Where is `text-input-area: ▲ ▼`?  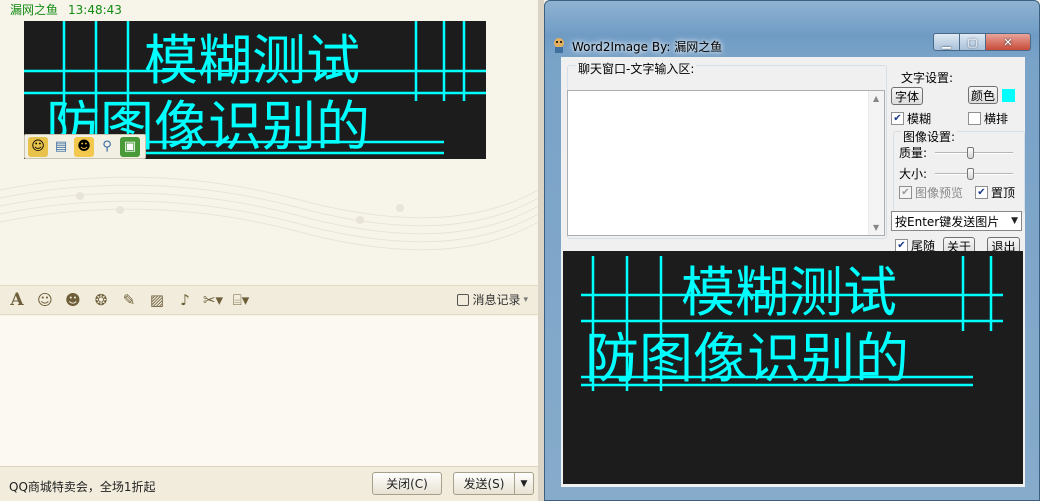
text-input-area: ▲ ▼ is located at coordinates (726, 163).